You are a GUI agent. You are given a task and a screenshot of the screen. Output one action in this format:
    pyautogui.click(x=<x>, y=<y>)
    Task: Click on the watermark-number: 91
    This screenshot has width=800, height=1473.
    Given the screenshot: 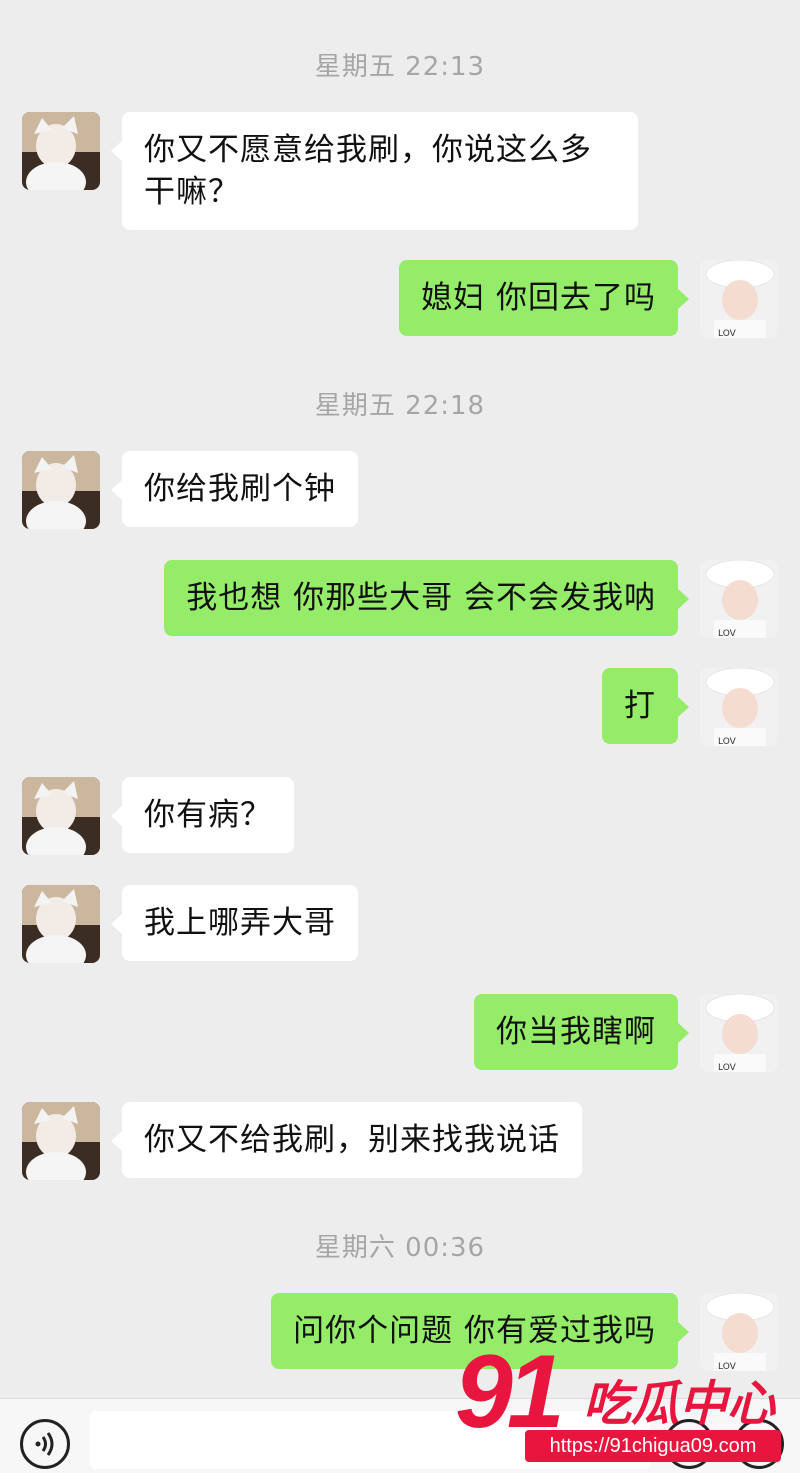 What is the action you would take?
    pyautogui.click(x=510, y=1392)
    